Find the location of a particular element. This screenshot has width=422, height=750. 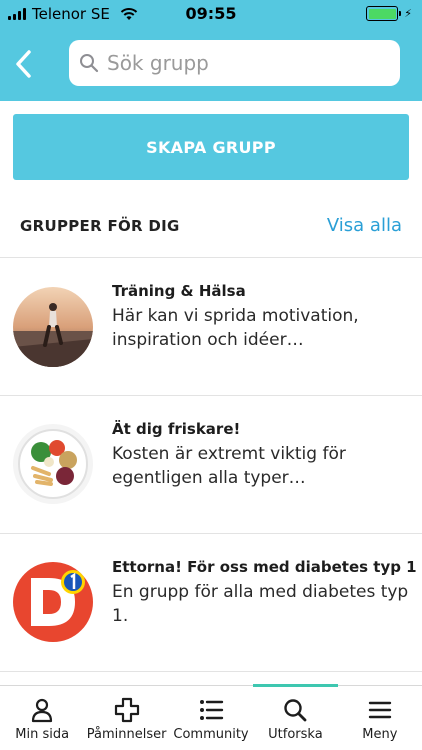

section-title: GRUPPER FÖR DIG is located at coordinates (100, 226).